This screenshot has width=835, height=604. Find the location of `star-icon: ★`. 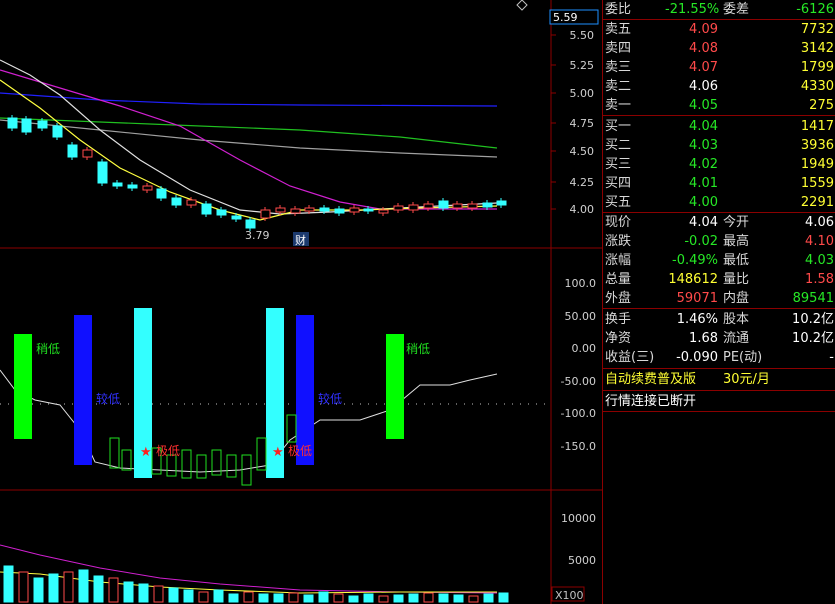

star-icon: ★ is located at coordinates (146, 452).